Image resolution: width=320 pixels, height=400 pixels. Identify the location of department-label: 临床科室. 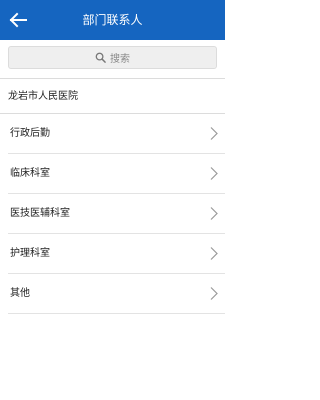
(30, 173).